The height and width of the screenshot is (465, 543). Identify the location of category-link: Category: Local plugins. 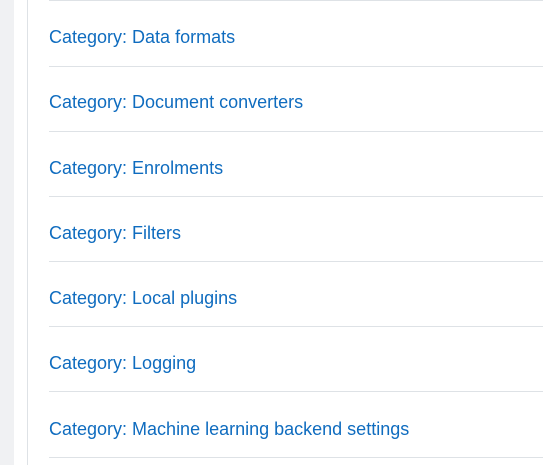
(143, 298).